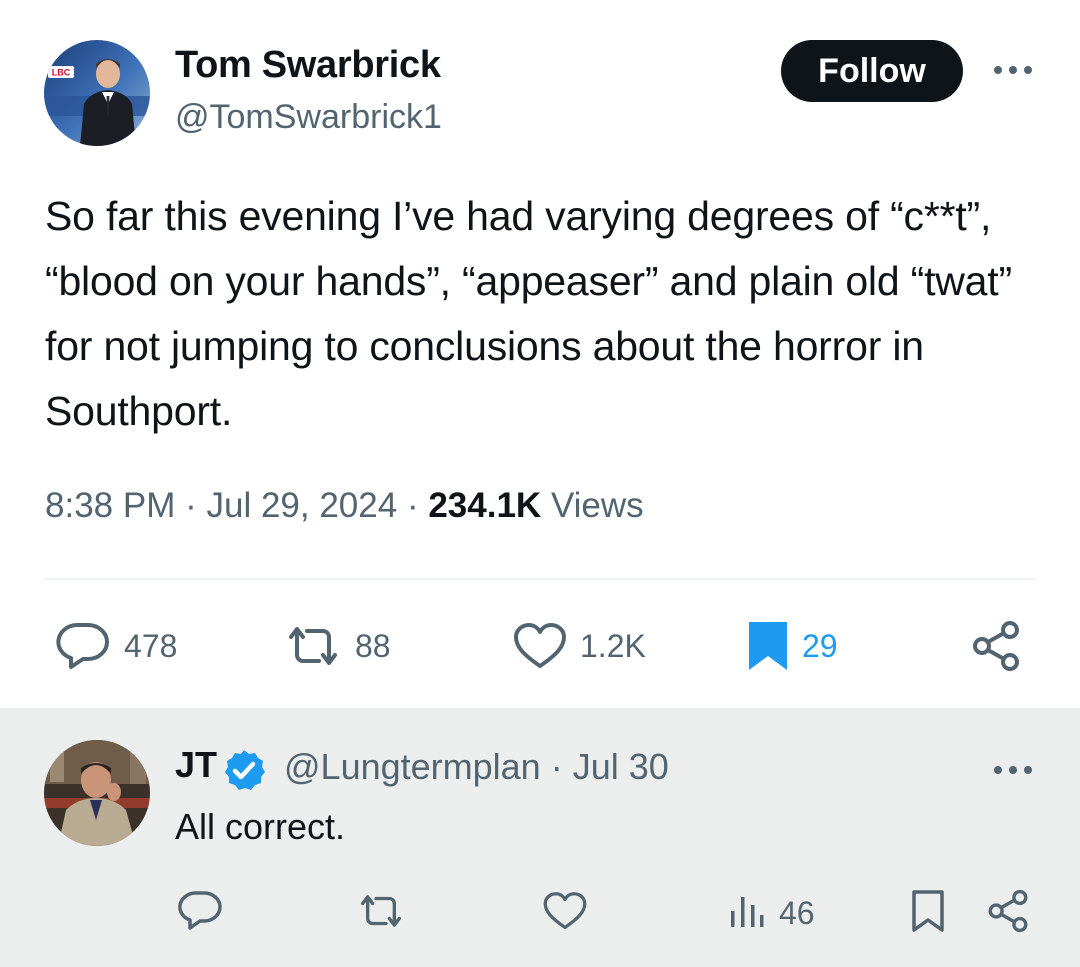 The height and width of the screenshot is (967, 1080). Describe the element at coordinates (747, 913) in the screenshot. I see `bar-chart-icon` at that location.